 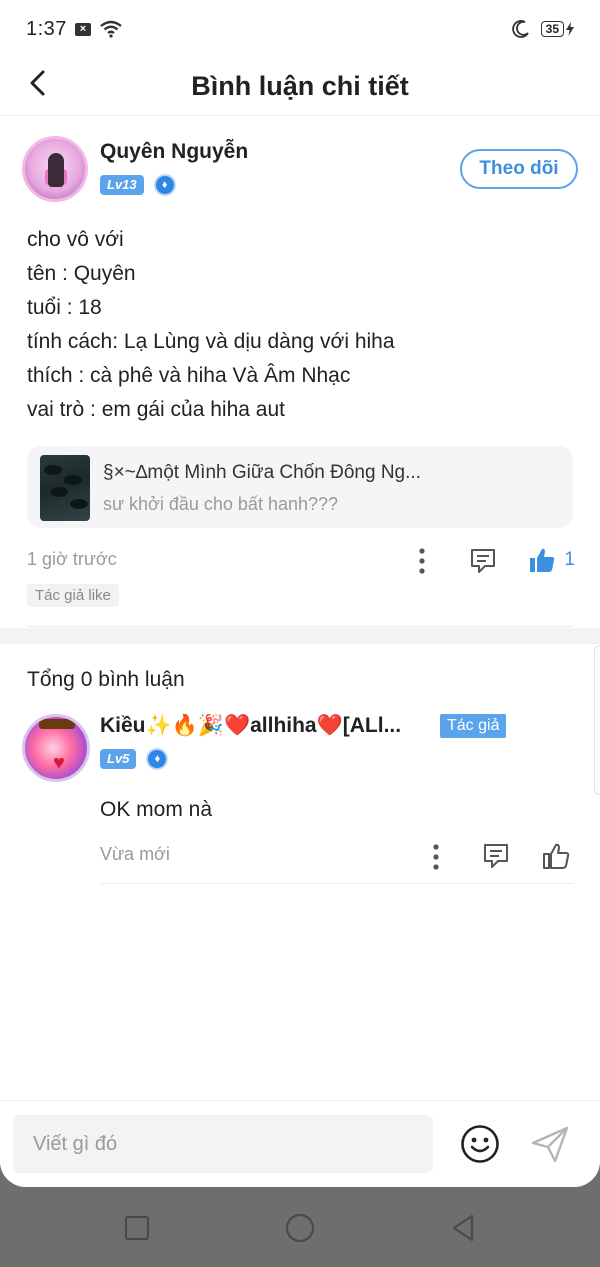 I want to click on heart-icon: ♥, so click(x=59, y=763).